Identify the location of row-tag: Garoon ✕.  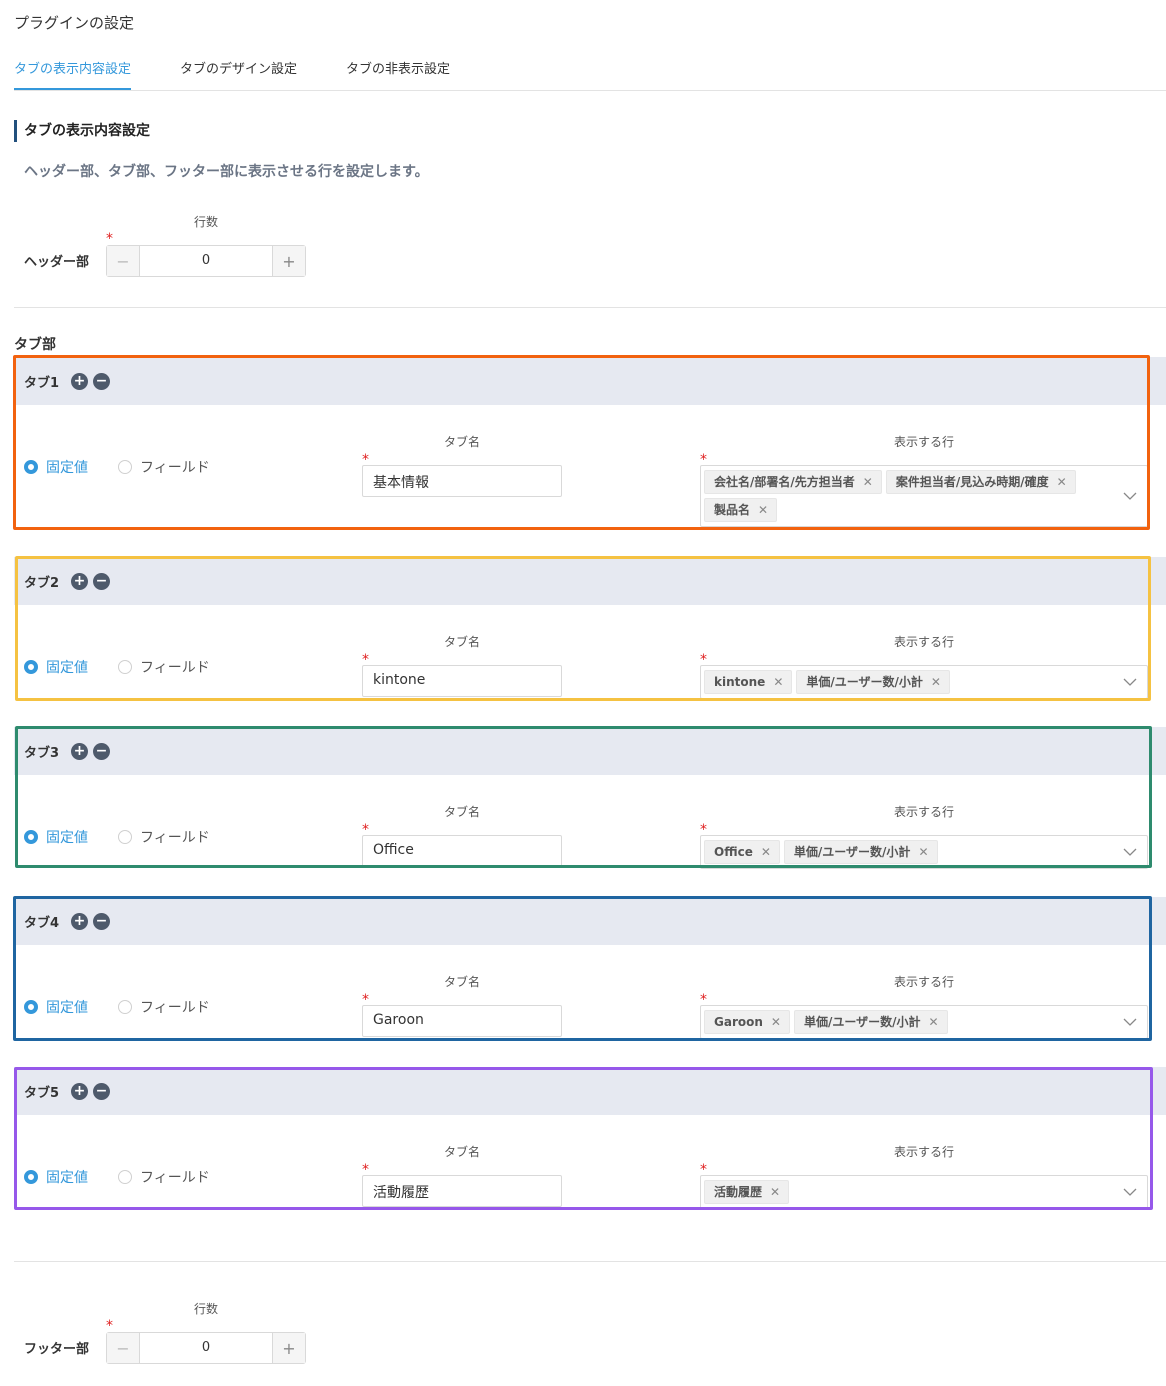
(747, 1022).